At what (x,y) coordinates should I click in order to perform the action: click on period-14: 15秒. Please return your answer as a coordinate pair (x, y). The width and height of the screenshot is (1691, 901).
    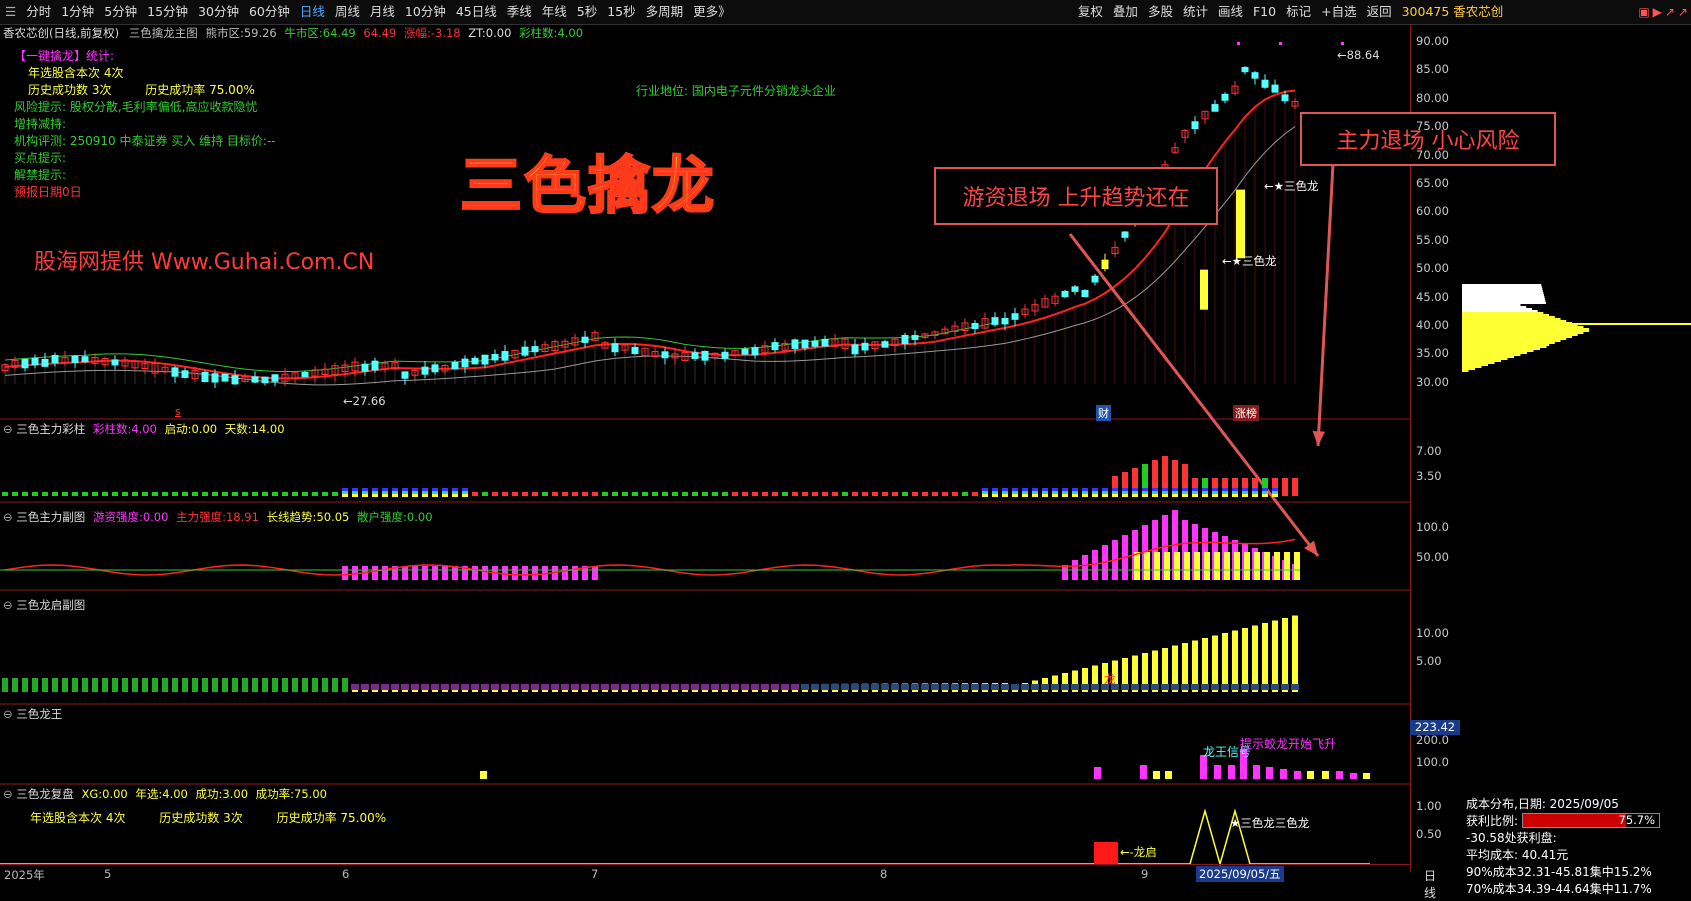
    Looking at the image, I should click on (621, 12).